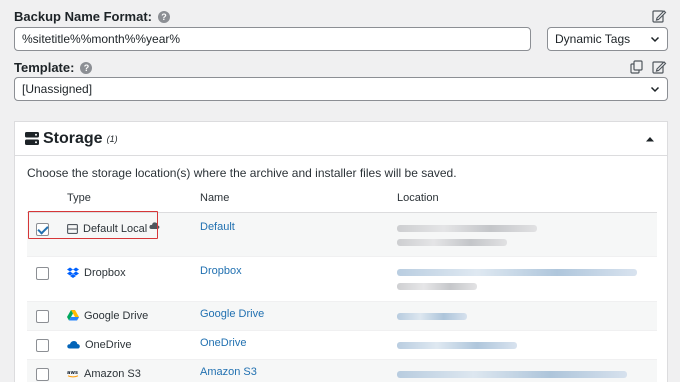 This screenshot has width=680, height=382. Describe the element at coordinates (32, 138) in the screenshot. I see `storage-icon` at that location.